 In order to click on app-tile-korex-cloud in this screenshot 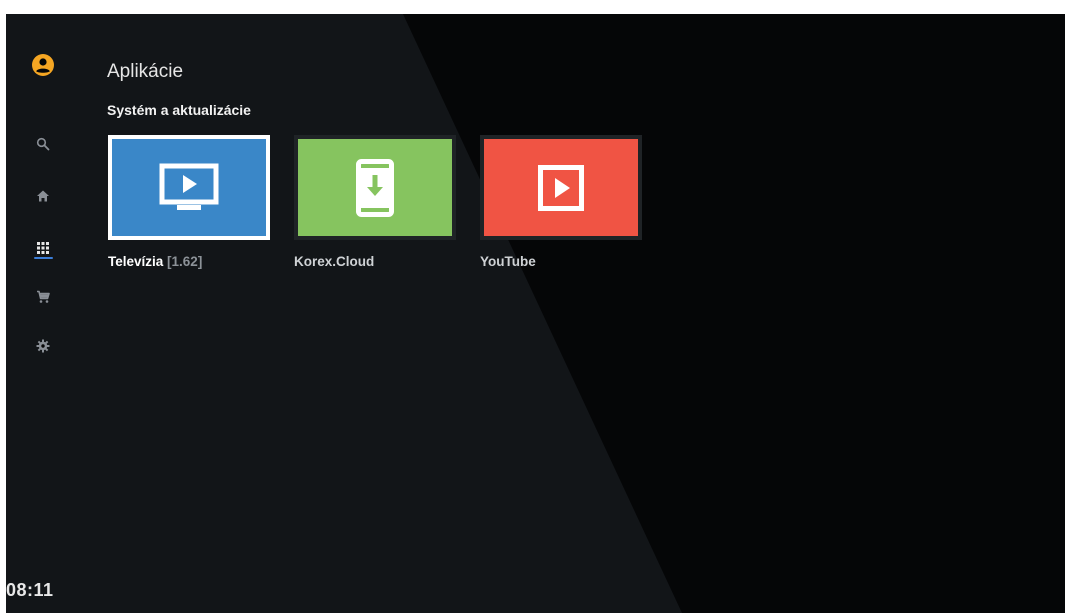, I will do `click(375, 187)`.